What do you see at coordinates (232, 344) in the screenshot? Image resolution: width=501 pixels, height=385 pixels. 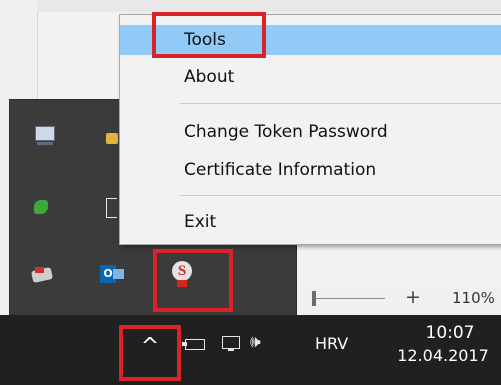 I see `network-icon` at bounding box center [232, 344].